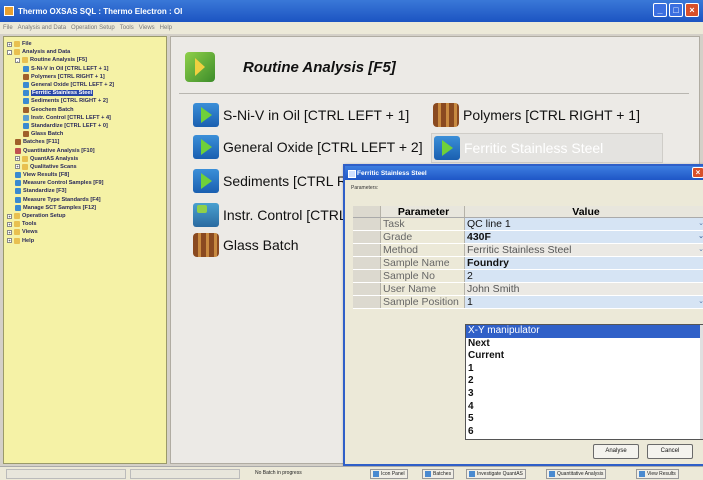  Describe the element at coordinates (551, 115) in the screenshot. I see `app-item-label: Polymers [CTRL RIGHT + 1]` at that location.